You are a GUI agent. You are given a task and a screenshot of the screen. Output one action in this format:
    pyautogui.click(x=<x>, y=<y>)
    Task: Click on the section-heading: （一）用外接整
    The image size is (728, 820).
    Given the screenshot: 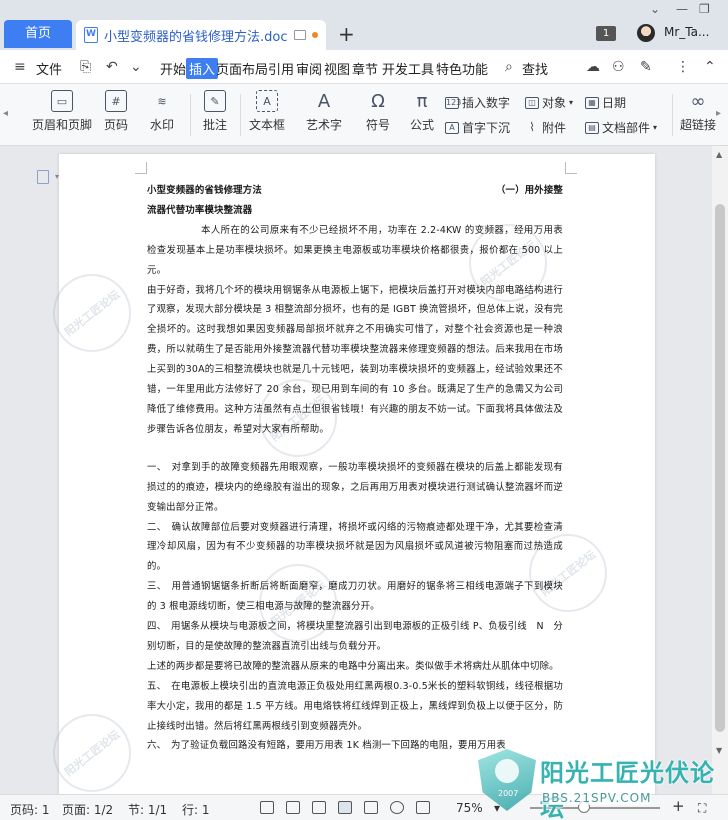 What is the action you would take?
    pyautogui.click(x=529, y=190)
    